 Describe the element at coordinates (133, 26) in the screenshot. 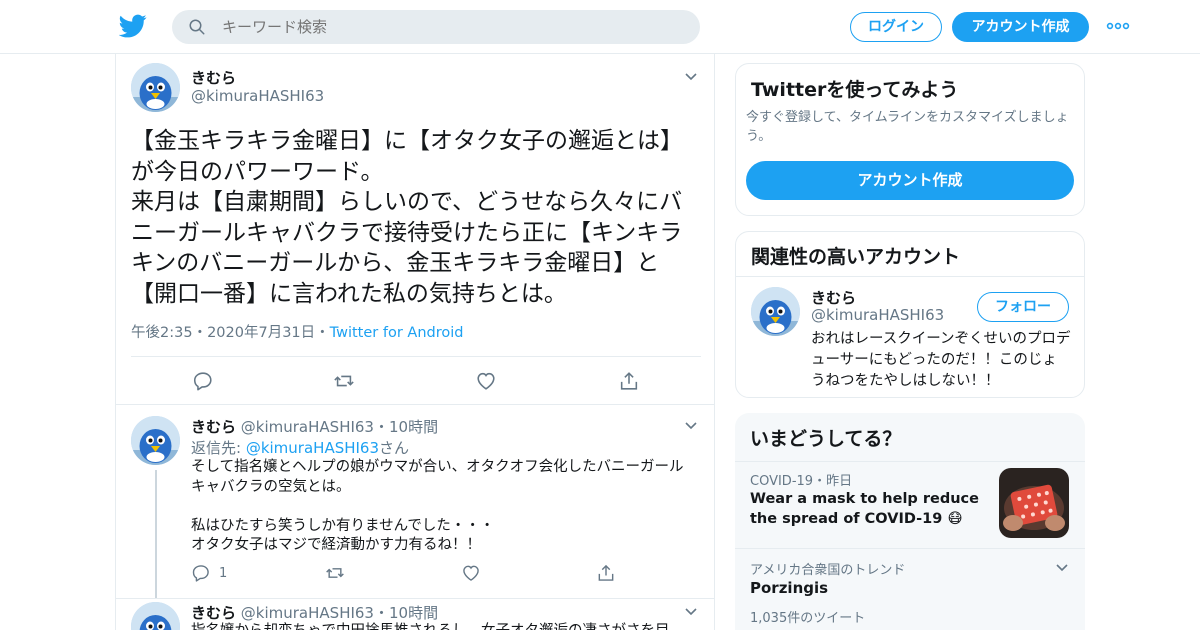

I see `twitter-logo-icon` at that location.